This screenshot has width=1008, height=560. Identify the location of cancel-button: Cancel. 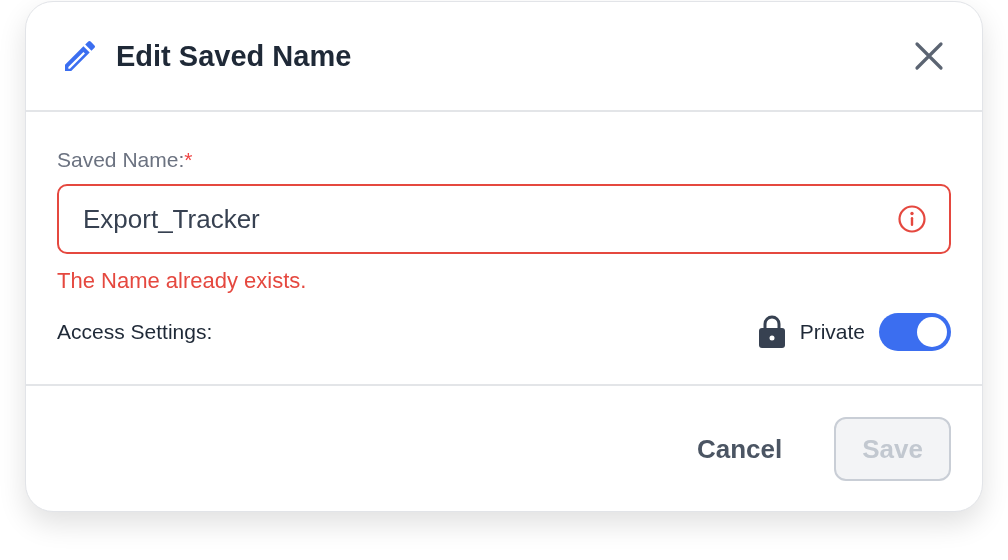
(740, 449).